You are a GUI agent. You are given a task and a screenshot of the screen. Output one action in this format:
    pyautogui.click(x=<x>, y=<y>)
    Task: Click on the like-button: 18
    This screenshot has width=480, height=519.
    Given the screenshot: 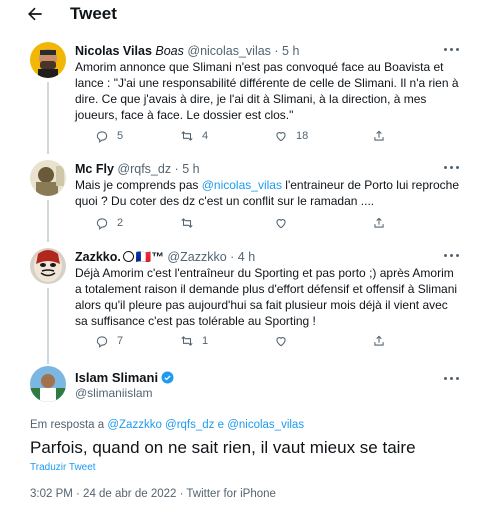 What is the action you would take?
    pyautogui.click(x=291, y=136)
    